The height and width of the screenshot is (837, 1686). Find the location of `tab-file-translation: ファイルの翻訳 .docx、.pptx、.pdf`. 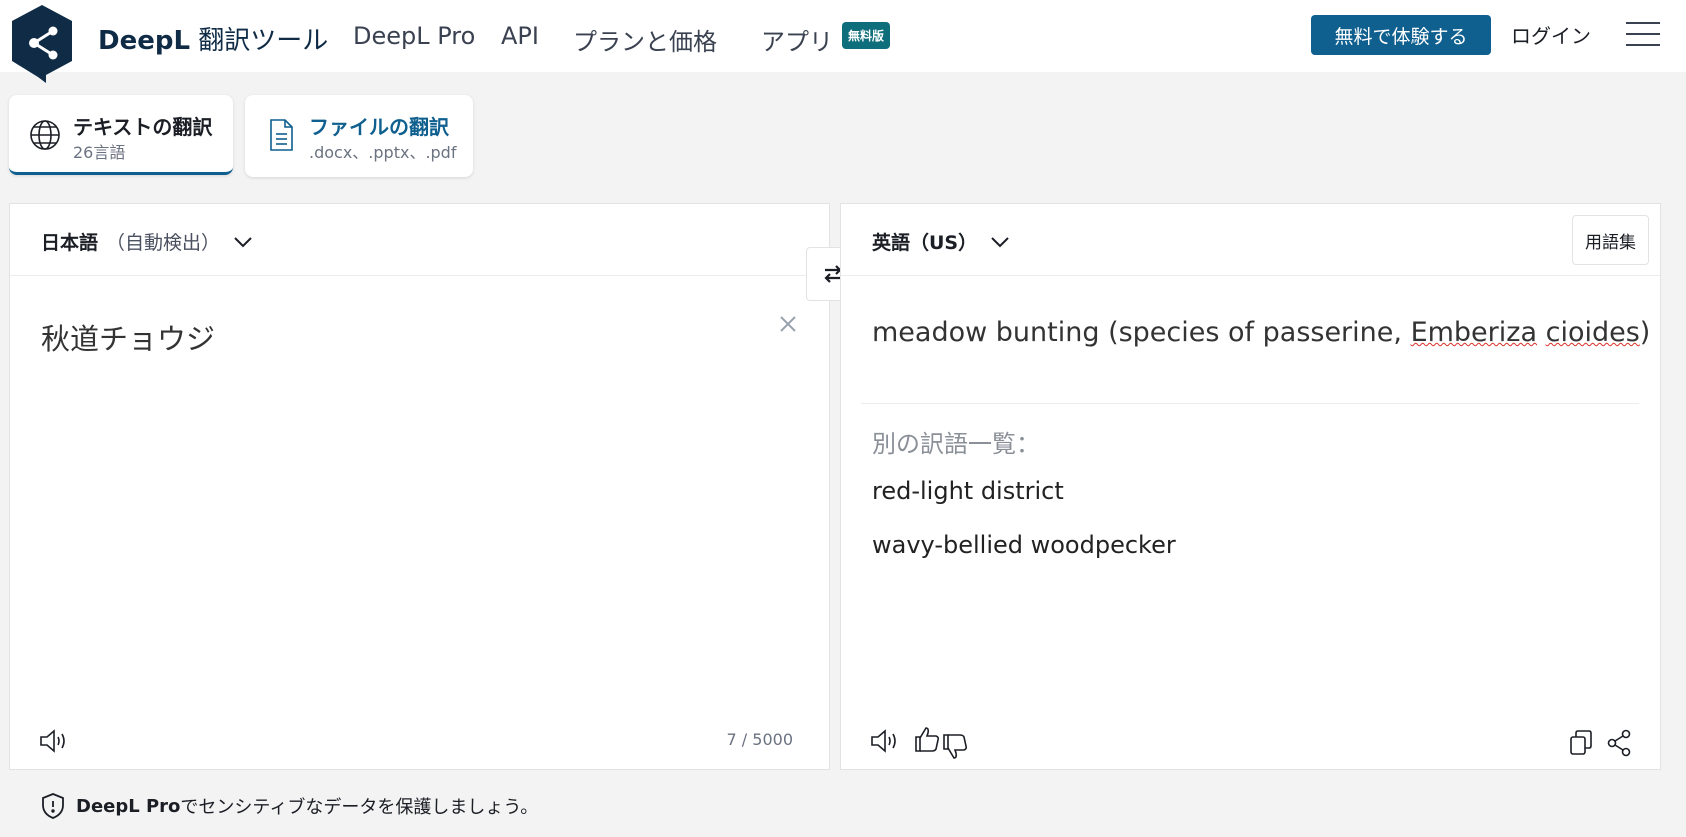

tab-file-translation: ファイルの翻訳 .docx、.pptx、.pdf is located at coordinates (359, 136).